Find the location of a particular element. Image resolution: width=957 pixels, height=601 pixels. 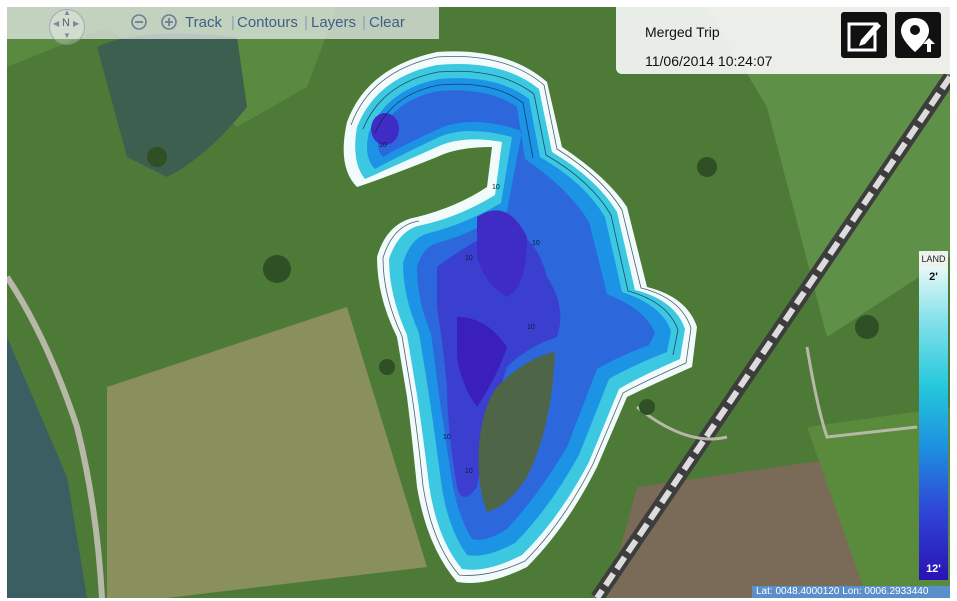

legend-gradient-bar is located at coordinates (933, 423).